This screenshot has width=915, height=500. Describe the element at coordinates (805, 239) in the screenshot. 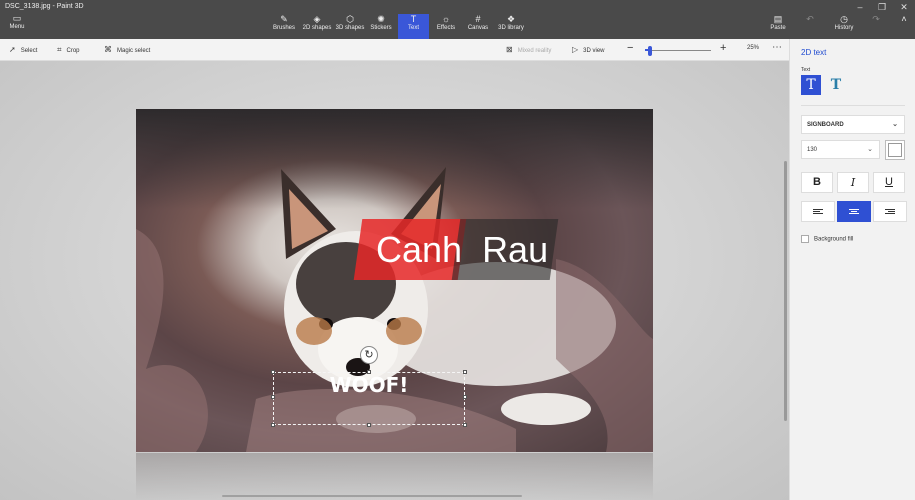

I see `background-fill-checkbox` at that location.